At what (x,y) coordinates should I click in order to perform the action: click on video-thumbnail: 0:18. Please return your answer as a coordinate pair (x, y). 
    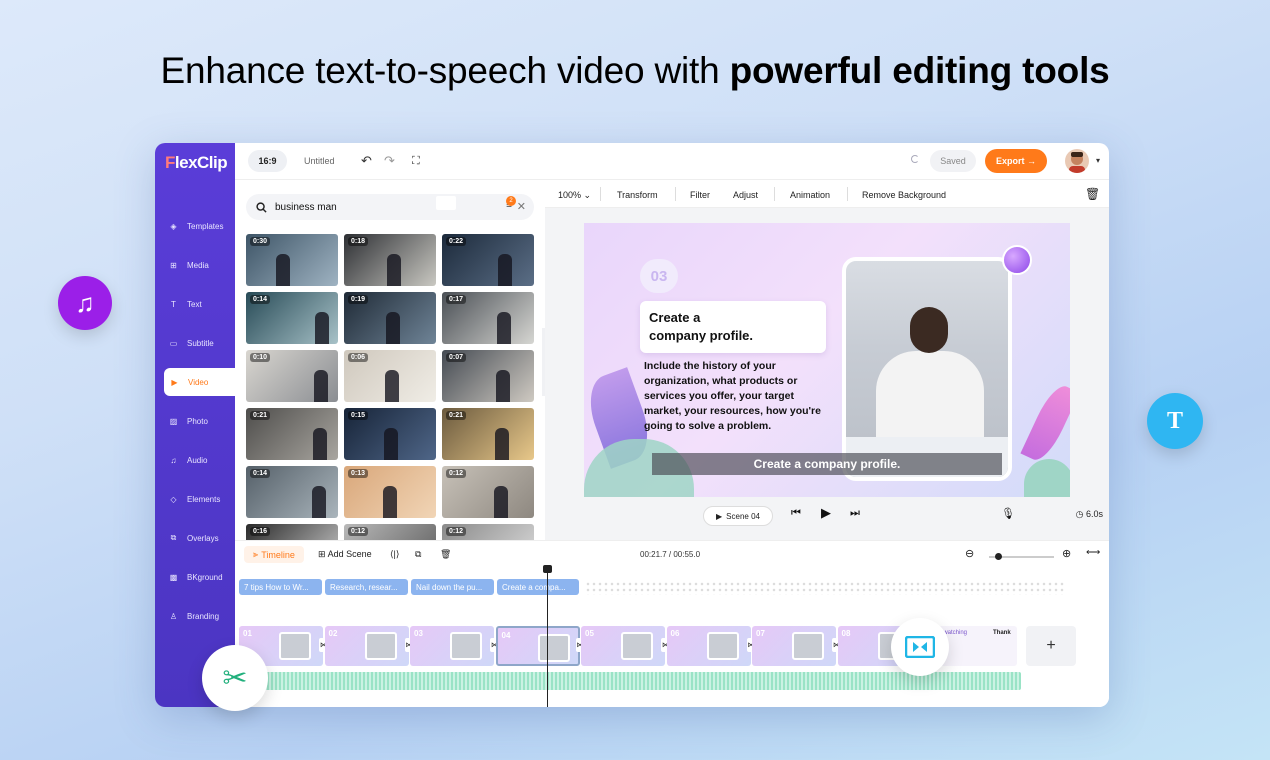
    Looking at the image, I should click on (390, 260).